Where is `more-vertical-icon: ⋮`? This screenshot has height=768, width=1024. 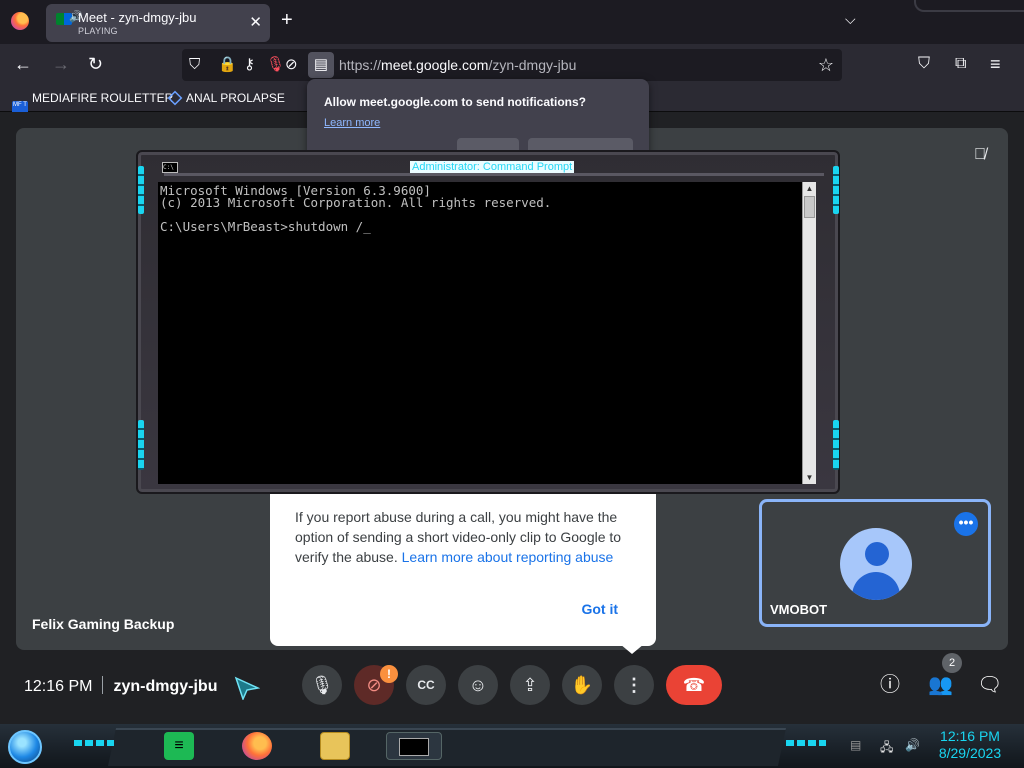
more-vertical-icon: ⋮ is located at coordinates (634, 685).